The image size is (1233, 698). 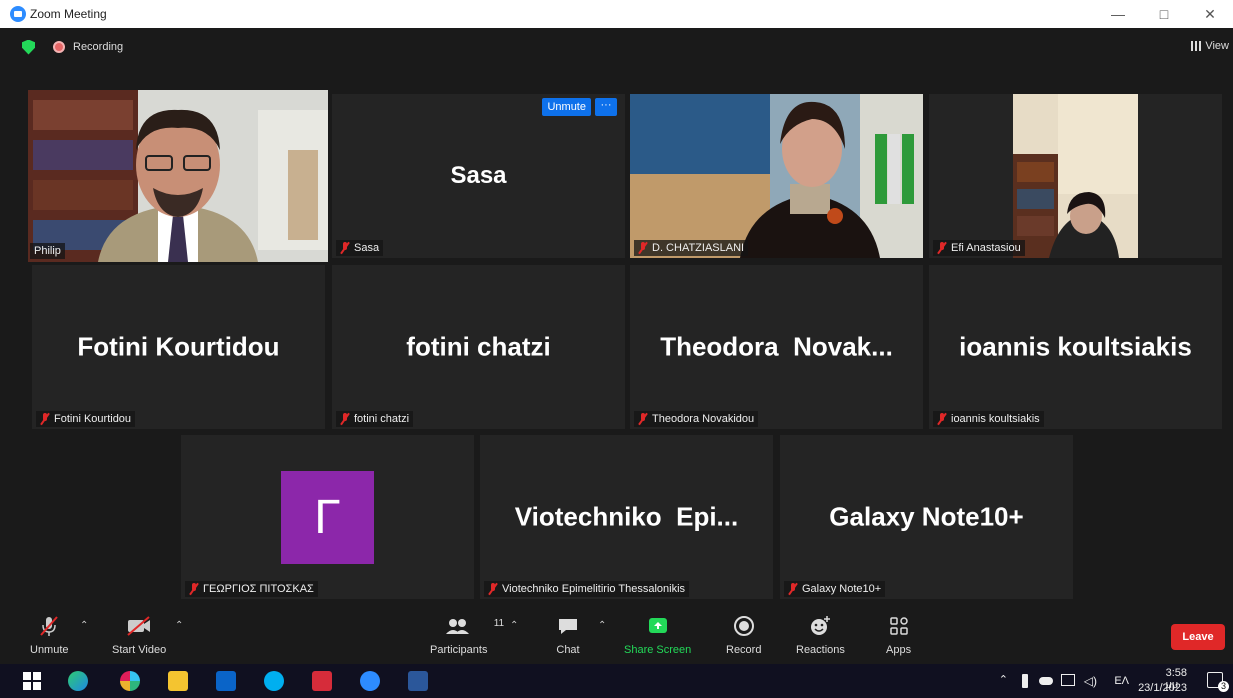 I want to click on audio-options-caret-icon: ⌃, so click(x=84, y=625).